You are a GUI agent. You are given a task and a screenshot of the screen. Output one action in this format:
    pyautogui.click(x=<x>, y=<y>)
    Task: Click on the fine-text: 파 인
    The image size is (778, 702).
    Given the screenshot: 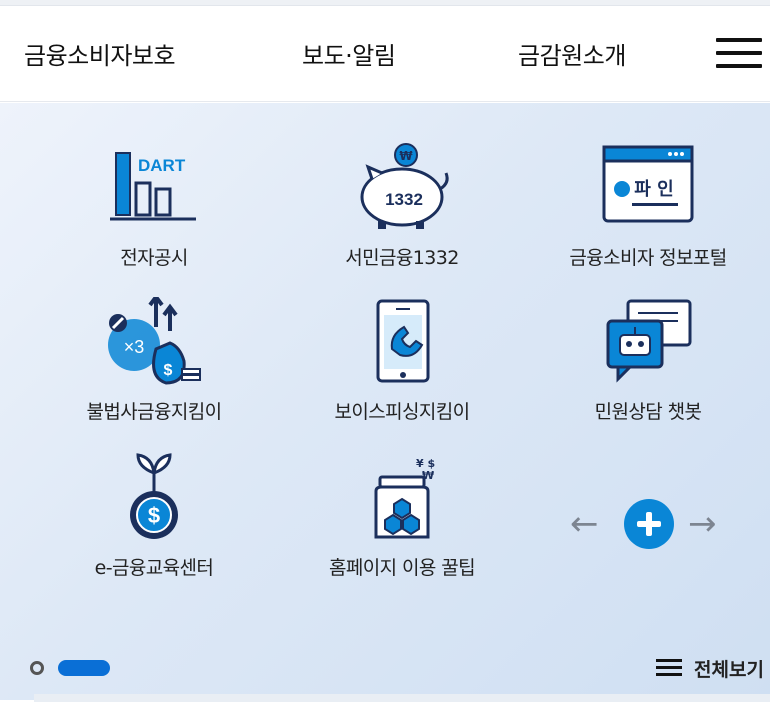 What is the action you would take?
    pyautogui.click(x=653, y=189)
    